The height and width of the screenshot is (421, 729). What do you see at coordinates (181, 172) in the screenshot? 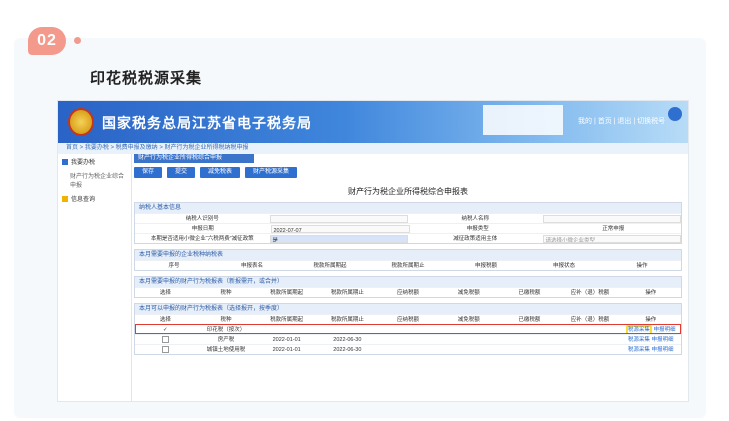
I see `submit-button: 提交` at bounding box center [181, 172].